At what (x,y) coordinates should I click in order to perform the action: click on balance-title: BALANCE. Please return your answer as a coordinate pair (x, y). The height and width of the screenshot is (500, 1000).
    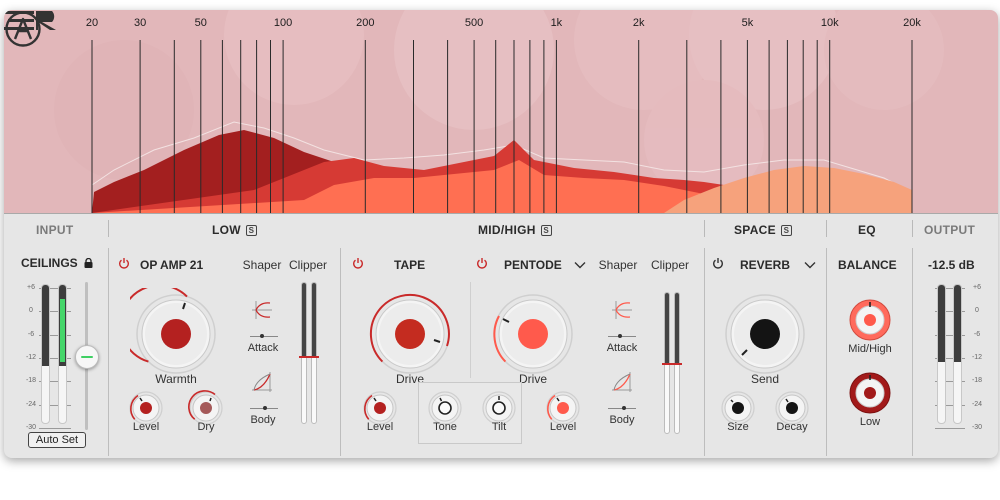
    Looking at the image, I should click on (867, 265).